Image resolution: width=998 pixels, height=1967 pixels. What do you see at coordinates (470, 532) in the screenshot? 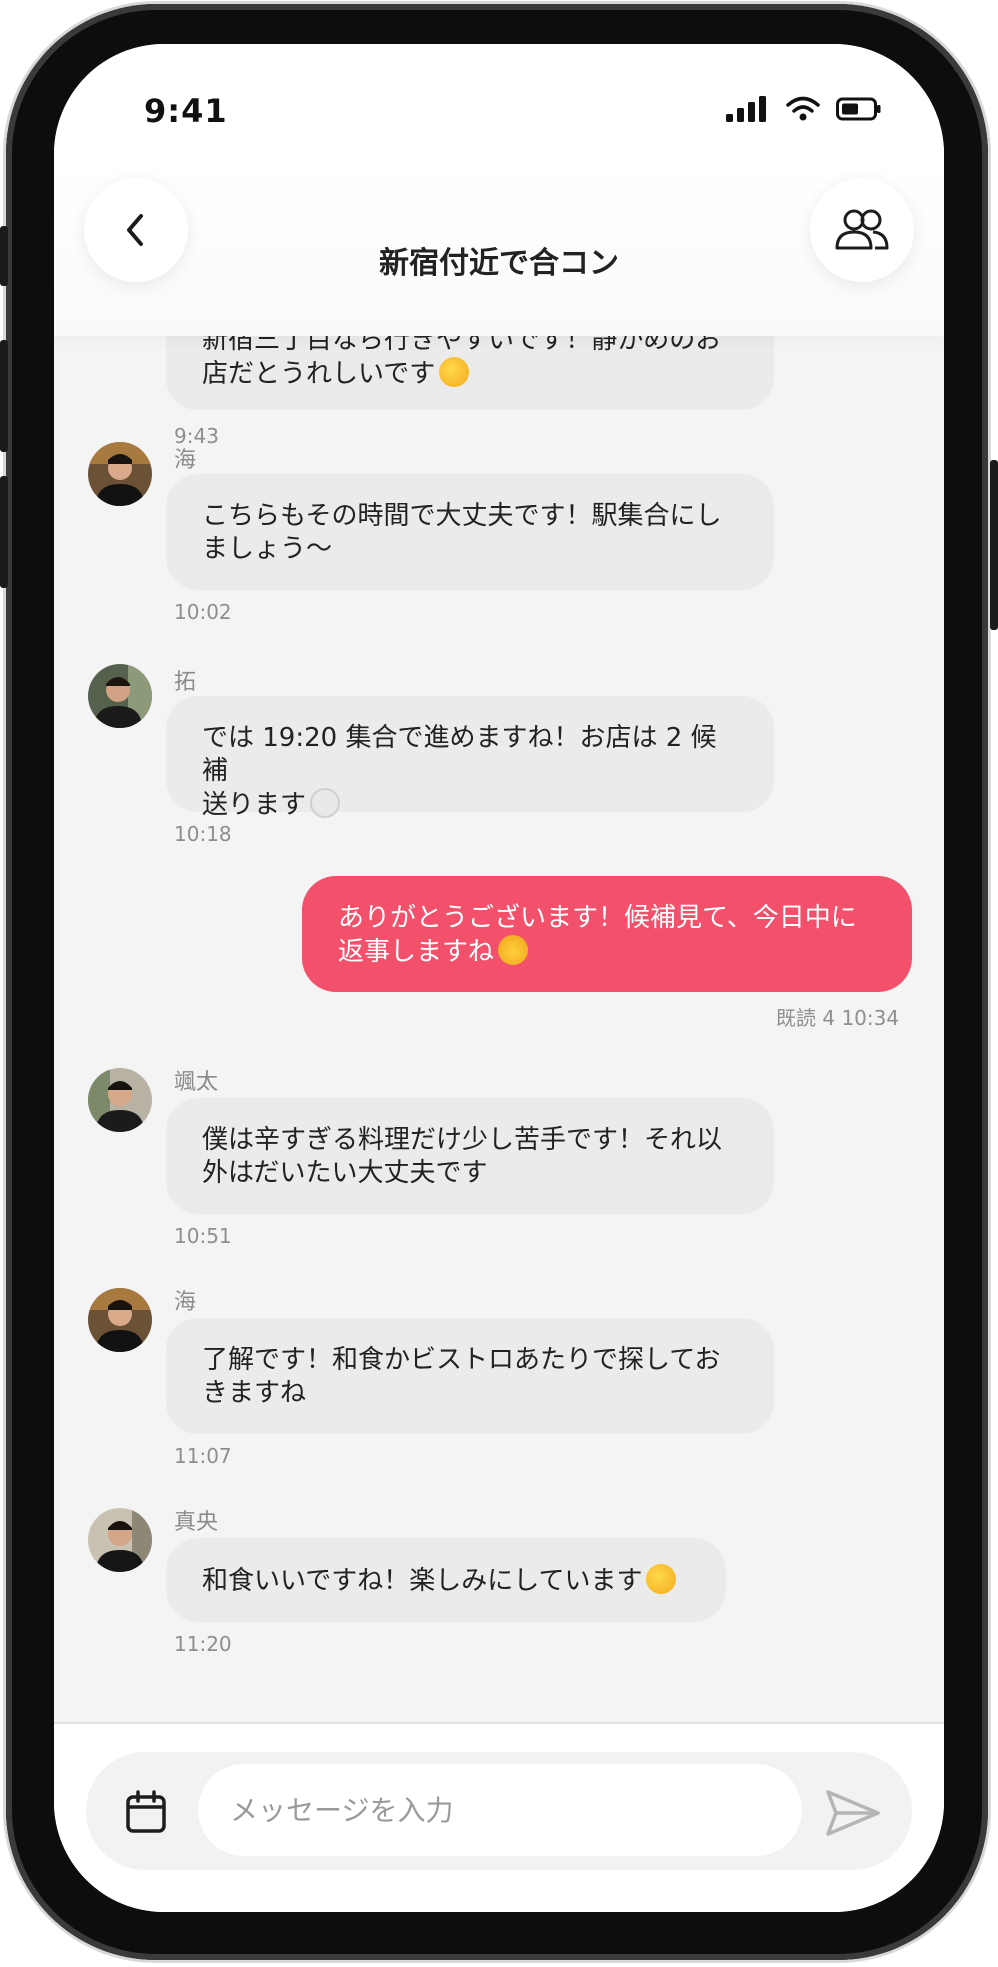
I see `message-bubble: こちらもその時間で大丈夫です！駅集合にし ましょう〜` at bounding box center [470, 532].